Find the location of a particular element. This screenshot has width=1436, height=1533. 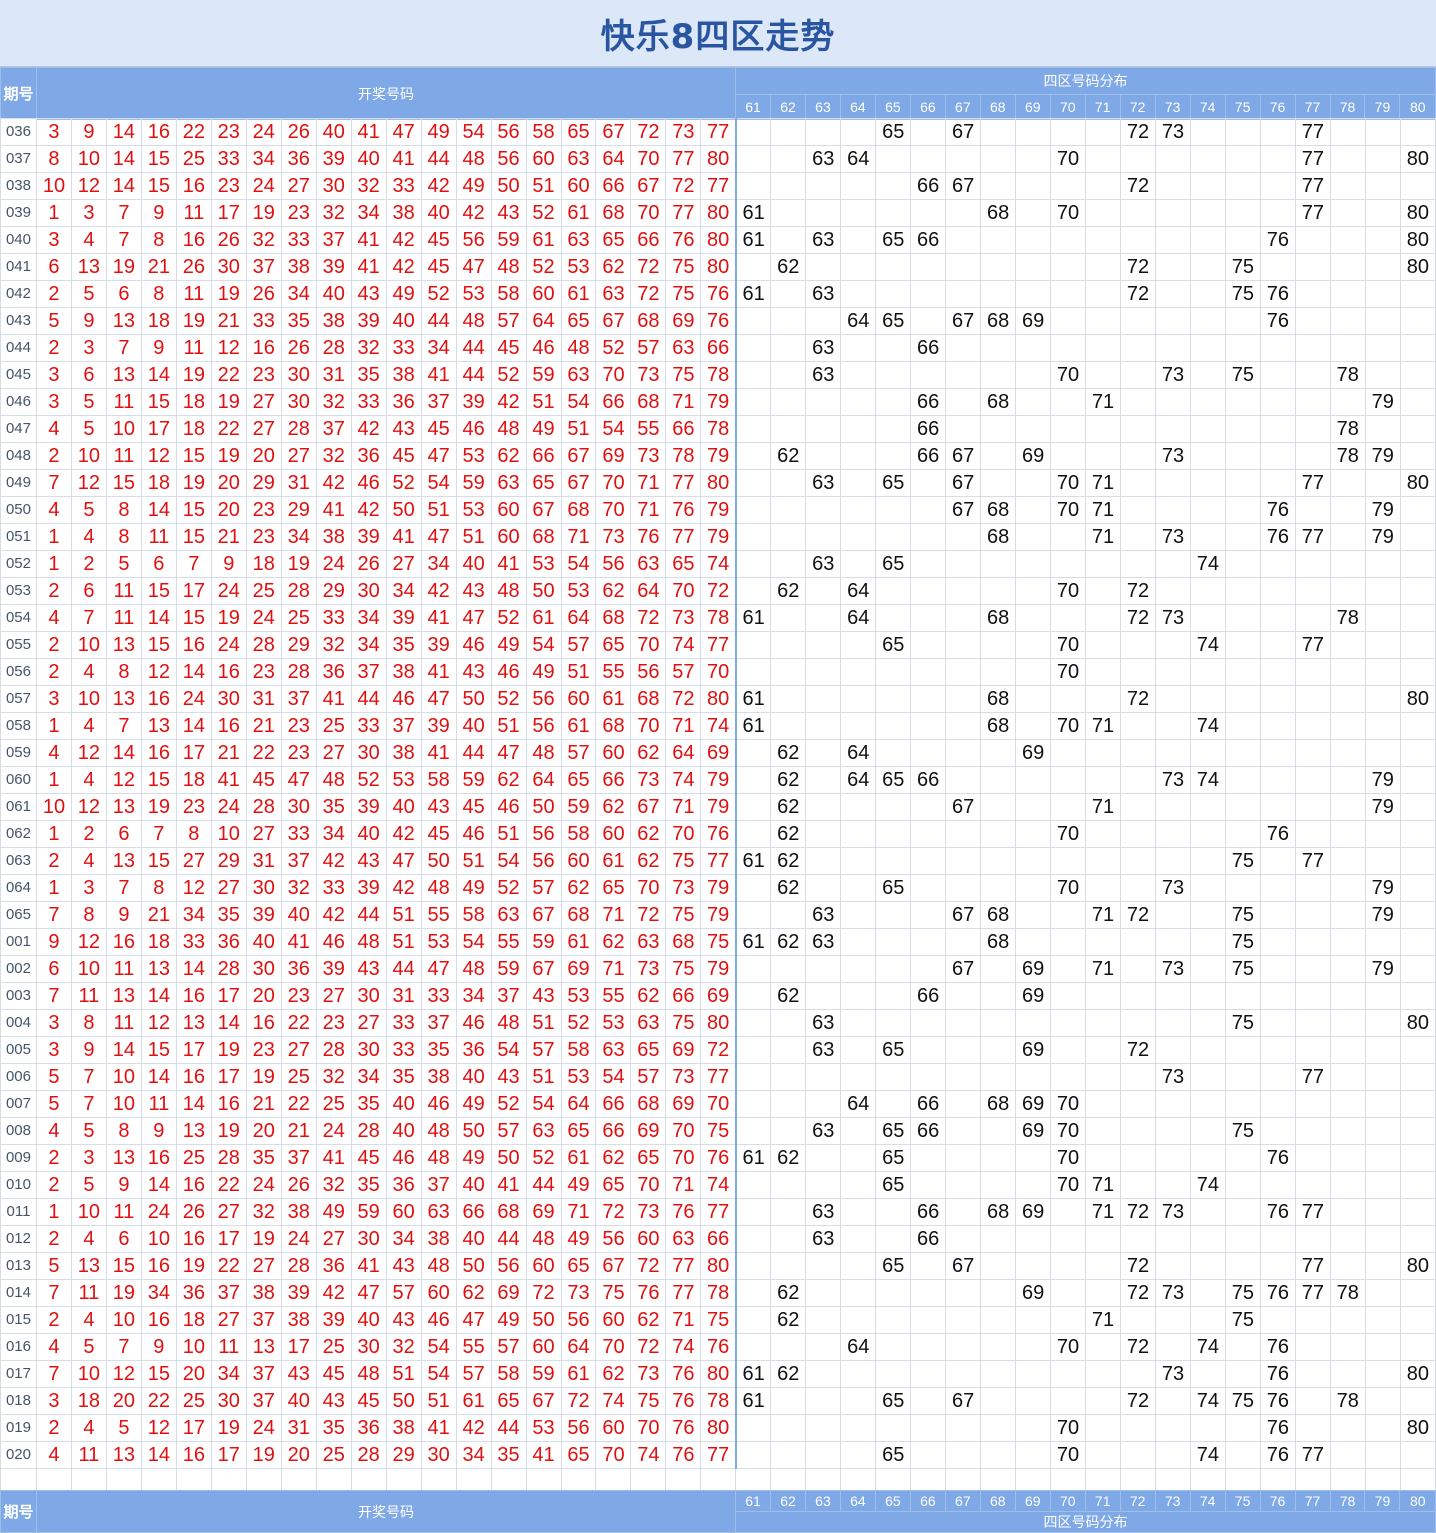

dist-col-footer: 63 is located at coordinates (822, 1501).